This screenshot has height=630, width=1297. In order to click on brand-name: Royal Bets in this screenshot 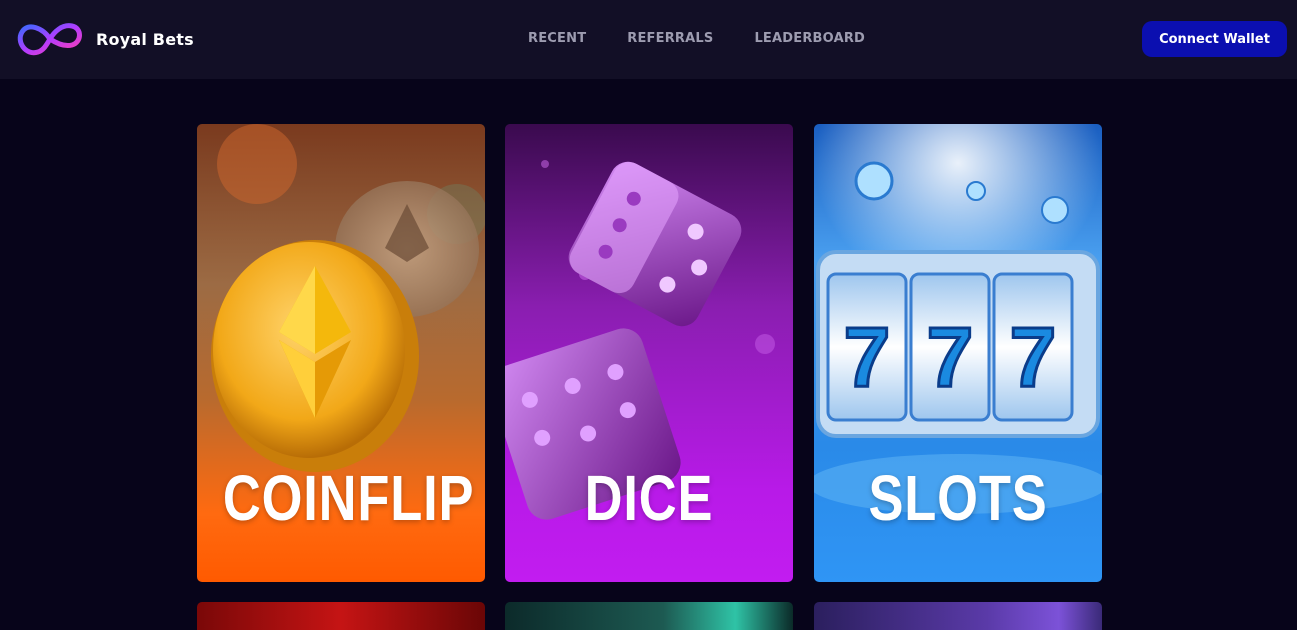, I will do `click(145, 39)`.